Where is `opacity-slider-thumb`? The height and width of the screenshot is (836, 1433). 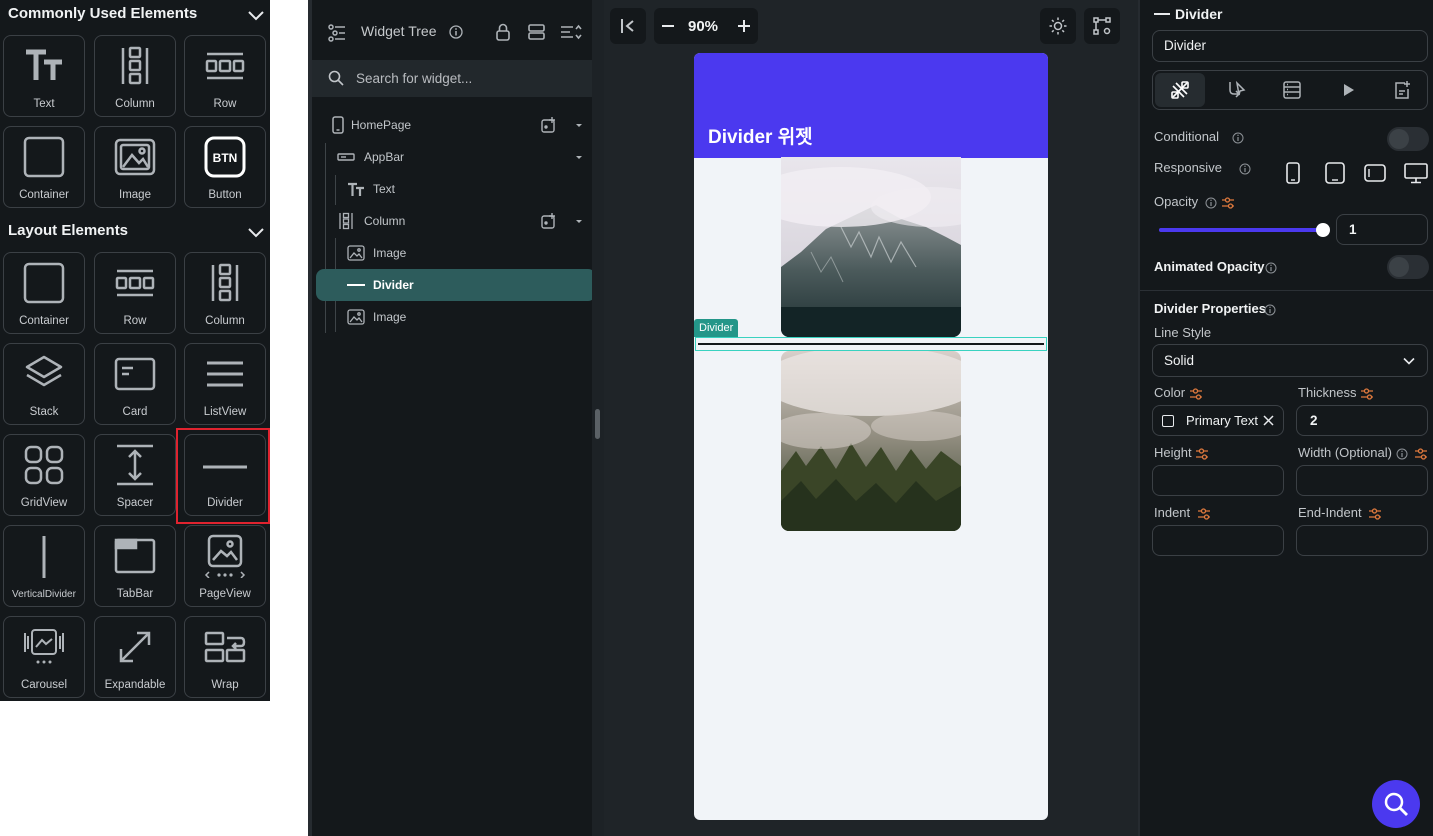
opacity-slider-thumb is located at coordinates (1323, 230).